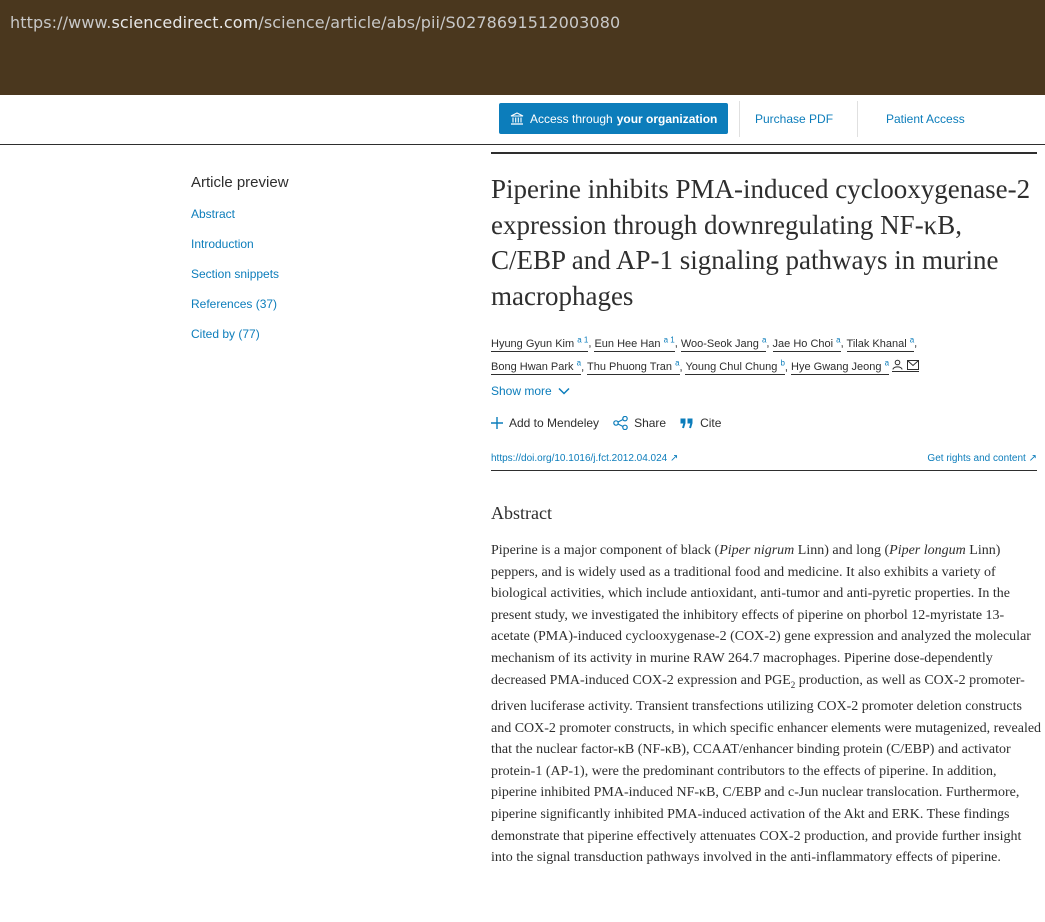  Describe the element at coordinates (897, 365) in the screenshot. I see `person-icon` at that location.